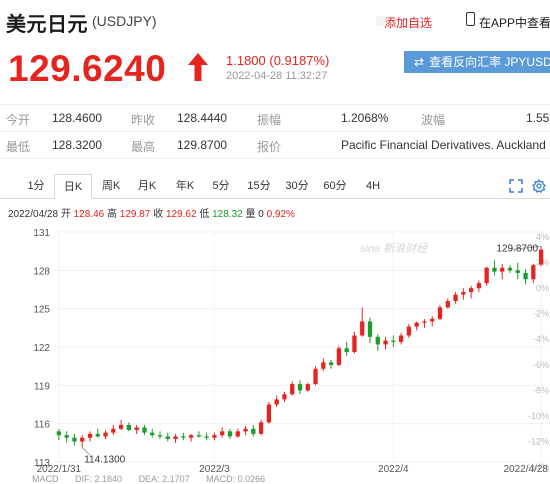 The image size is (550, 484). Describe the element at coordinates (18, 147) in the screenshot. I see `stat-label: 最低` at that location.